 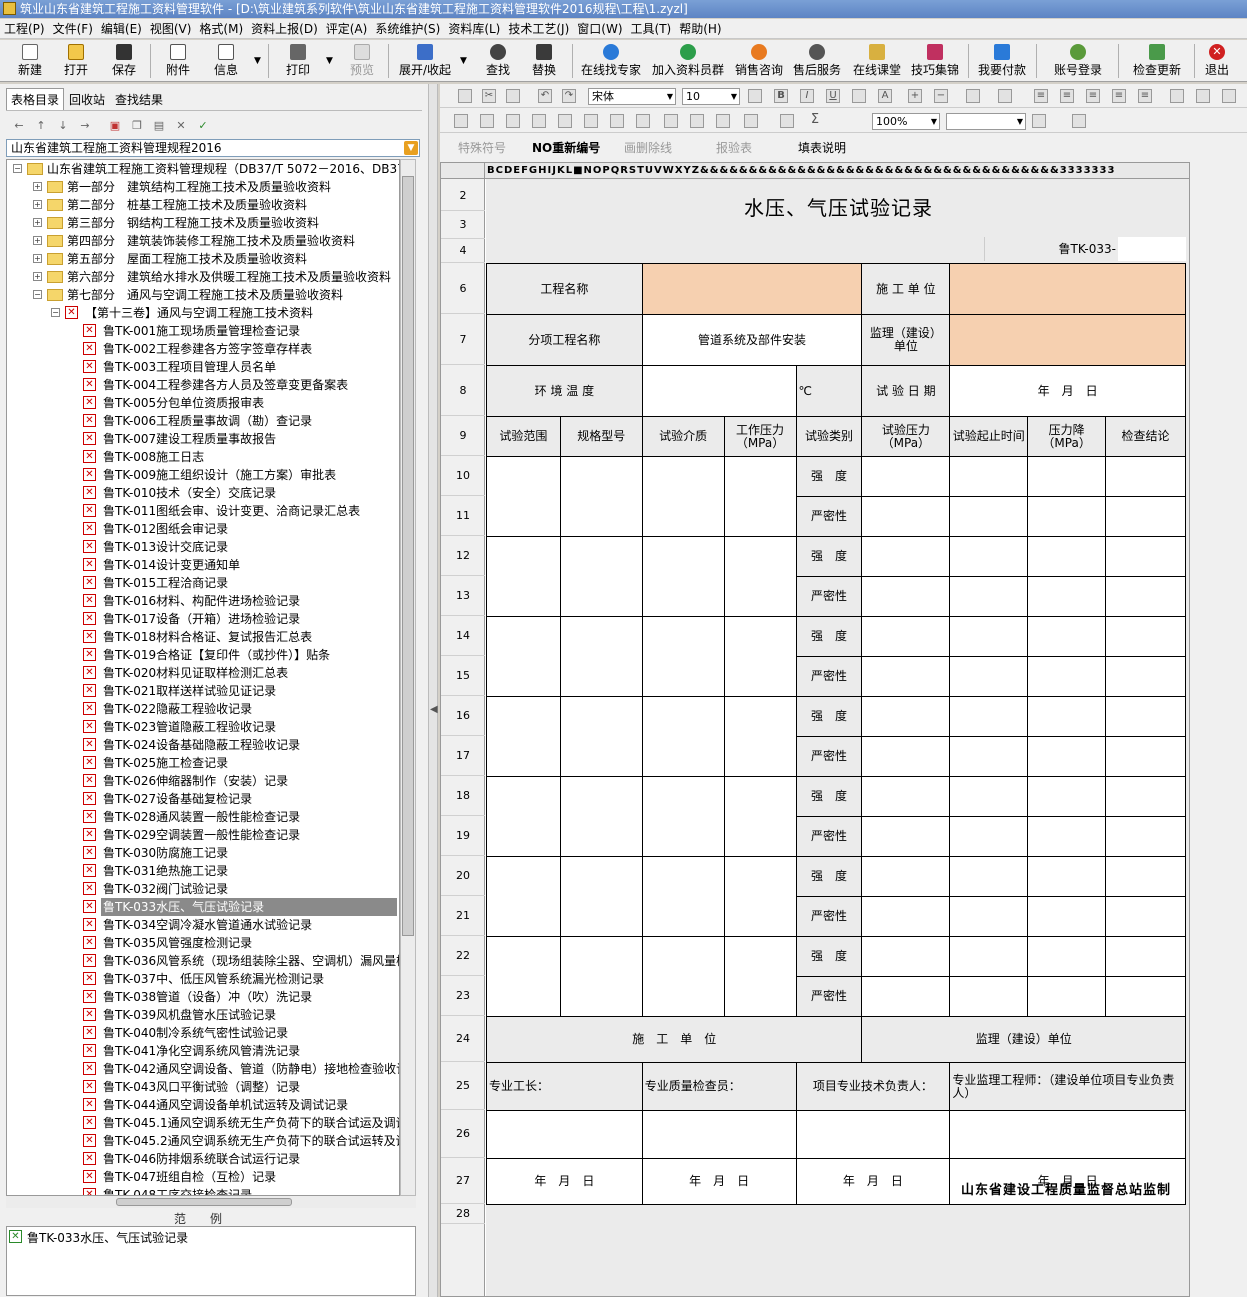 What do you see at coordinates (487, 121) in the screenshot?
I see `split-icon` at bounding box center [487, 121].